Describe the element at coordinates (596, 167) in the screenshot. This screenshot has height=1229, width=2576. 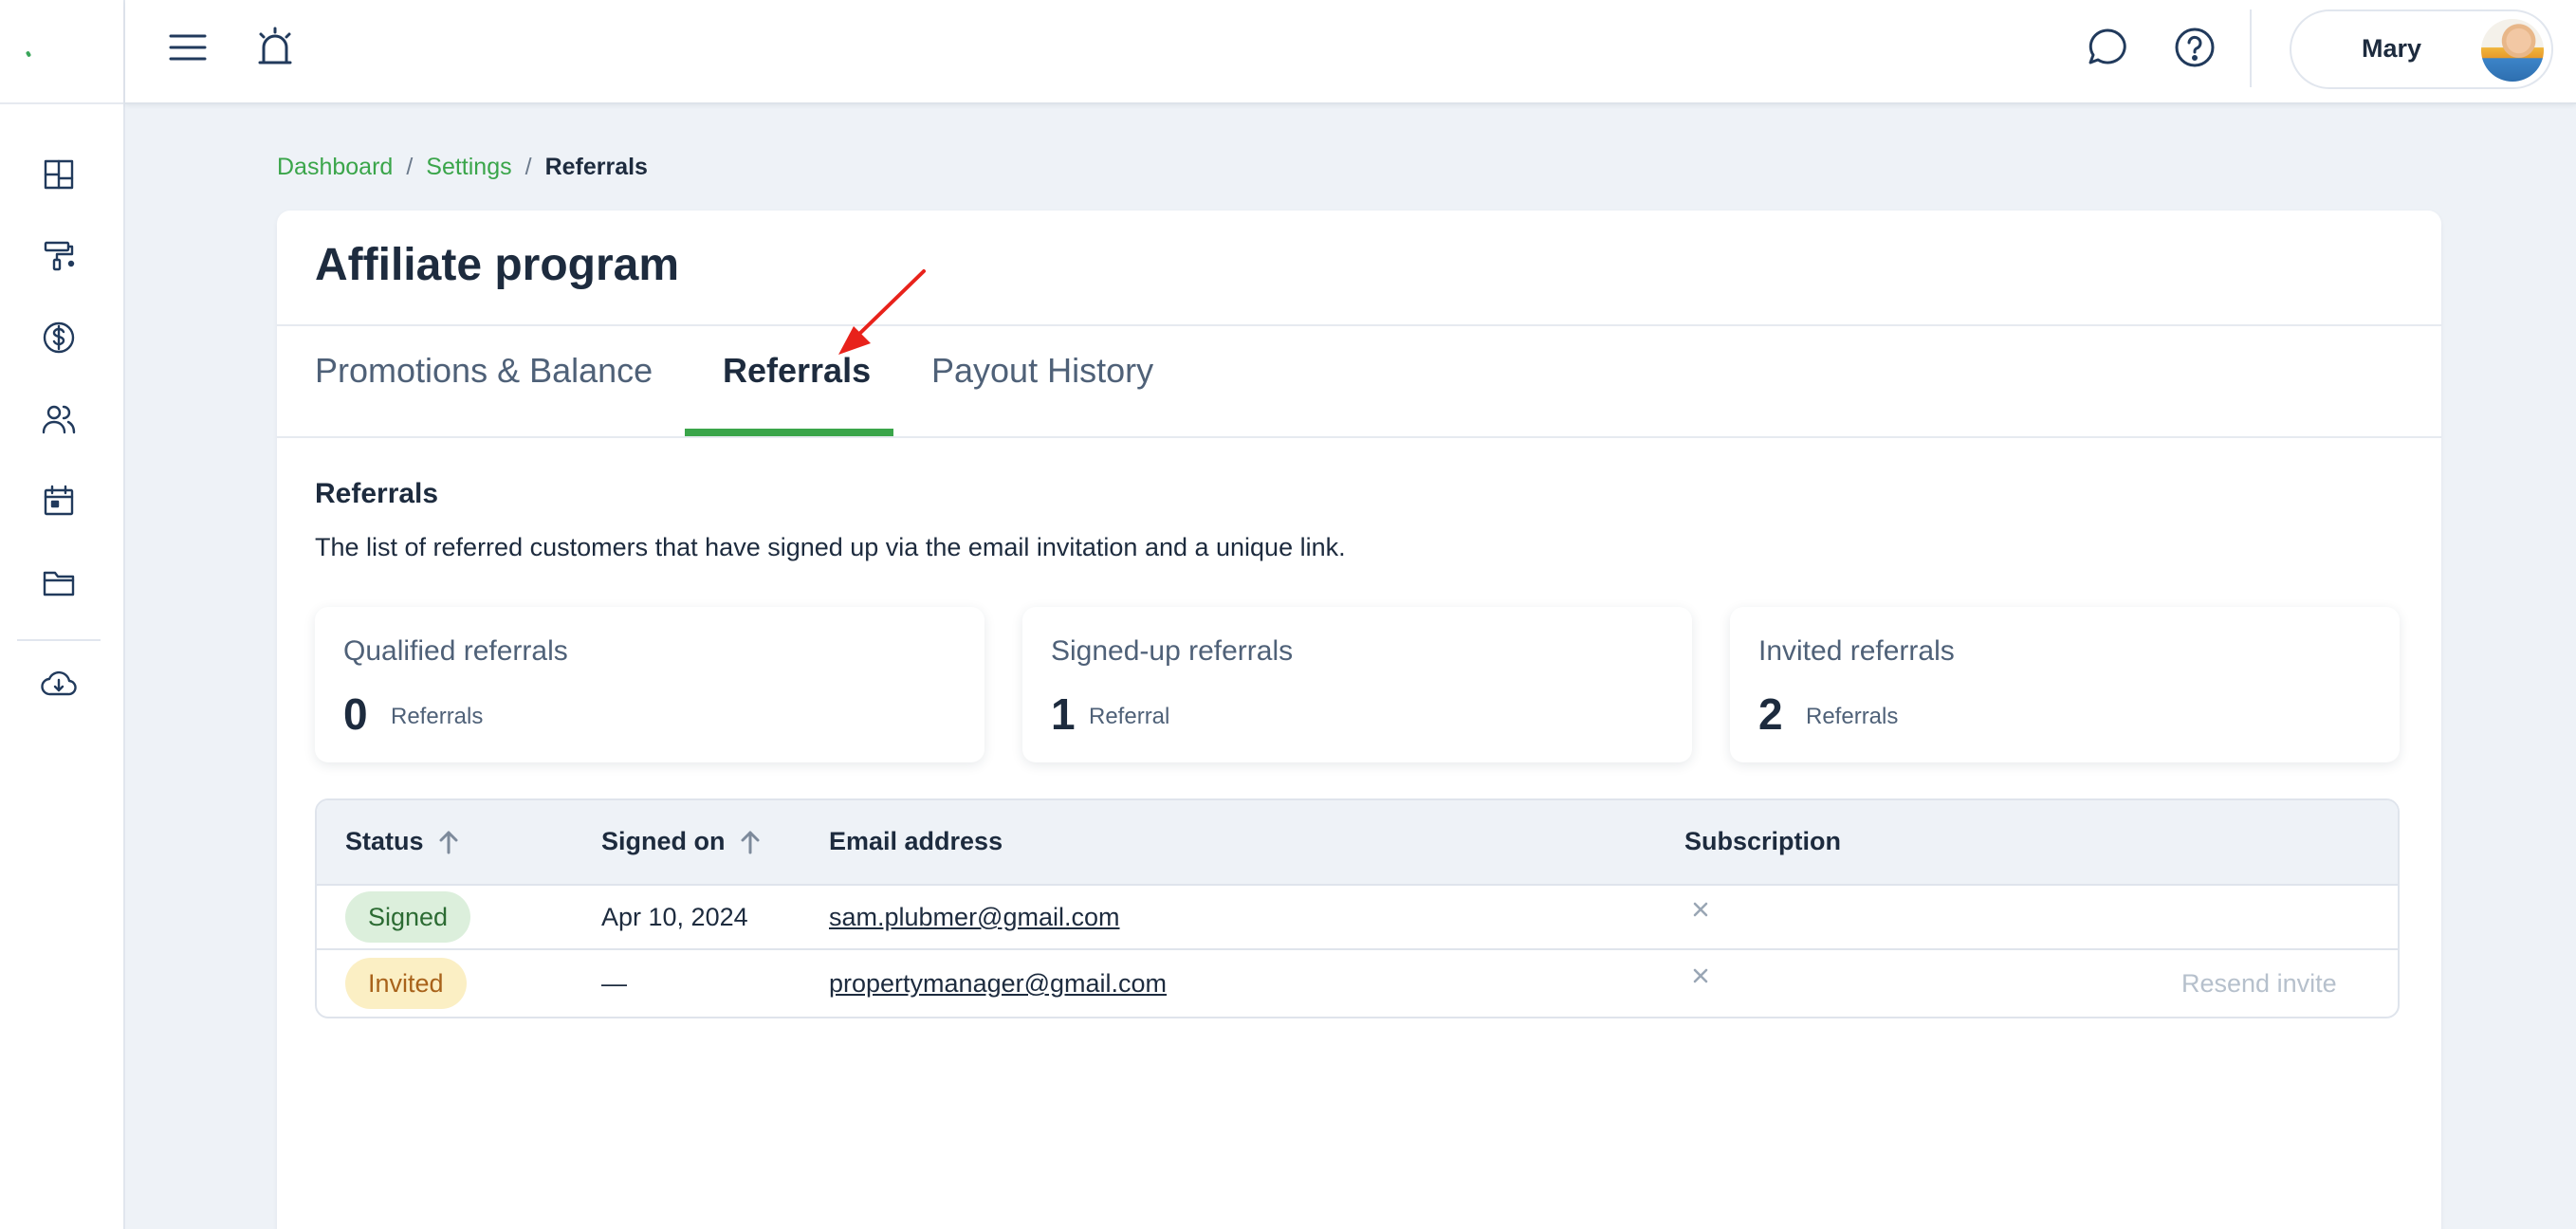
I see `breadcrumb-current: Referrals` at that location.